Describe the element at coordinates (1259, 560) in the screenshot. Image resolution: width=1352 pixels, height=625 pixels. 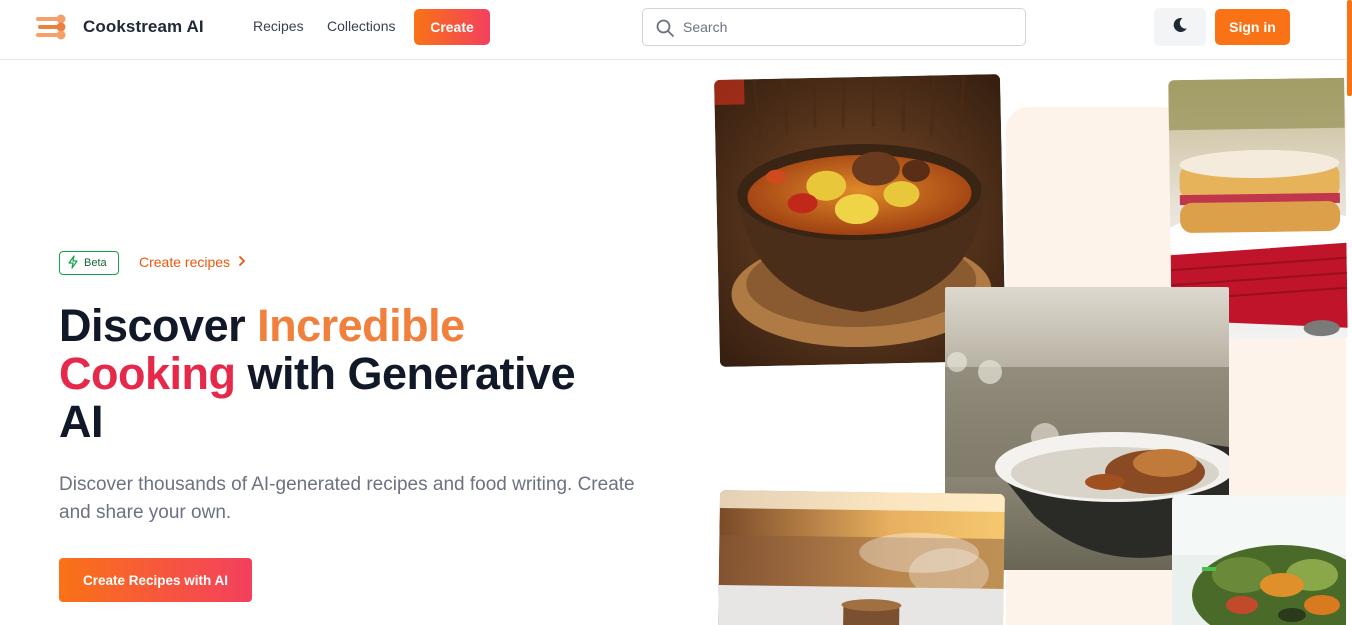
I see `salad-photo` at that location.